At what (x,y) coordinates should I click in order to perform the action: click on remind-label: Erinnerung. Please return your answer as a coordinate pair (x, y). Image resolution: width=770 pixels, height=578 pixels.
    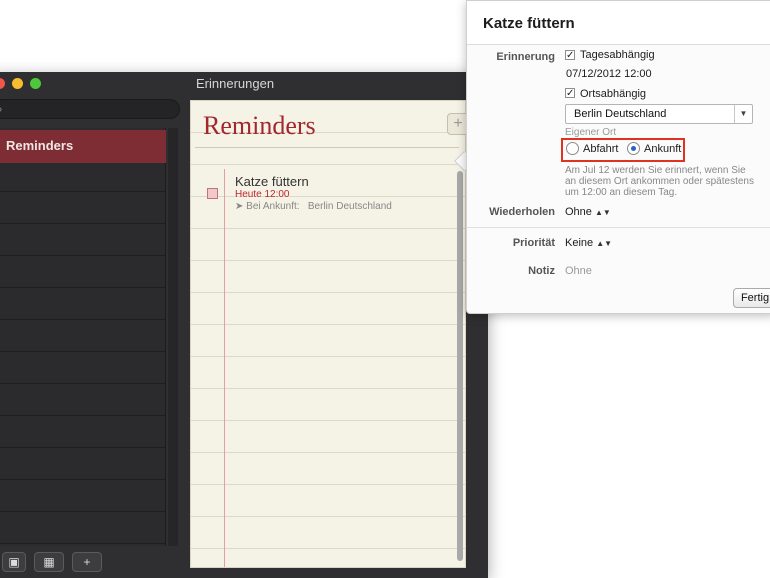
    Looking at the image, I should click on (525, 57).